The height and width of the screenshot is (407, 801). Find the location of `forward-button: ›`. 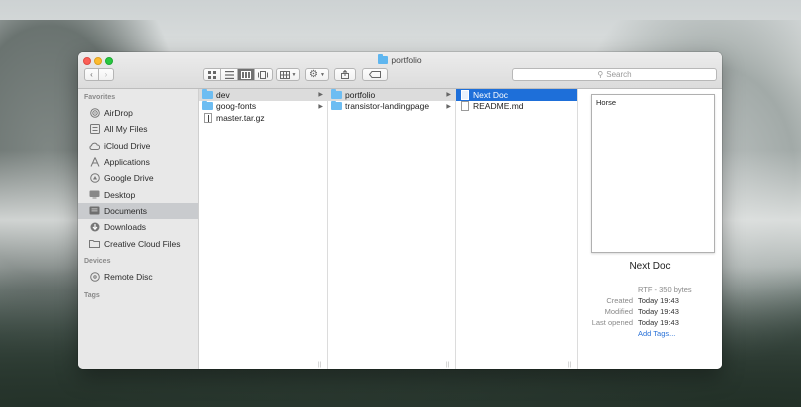

forward-button: › is located at coordinates (106, 74).